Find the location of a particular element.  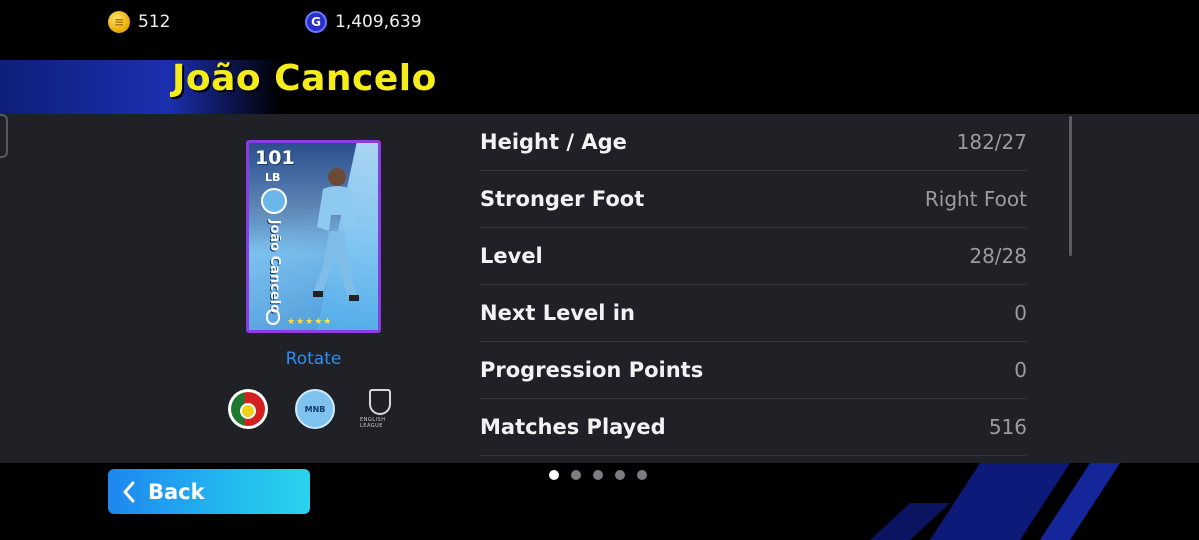

back-button: Back is located at coordinates (209, 491).